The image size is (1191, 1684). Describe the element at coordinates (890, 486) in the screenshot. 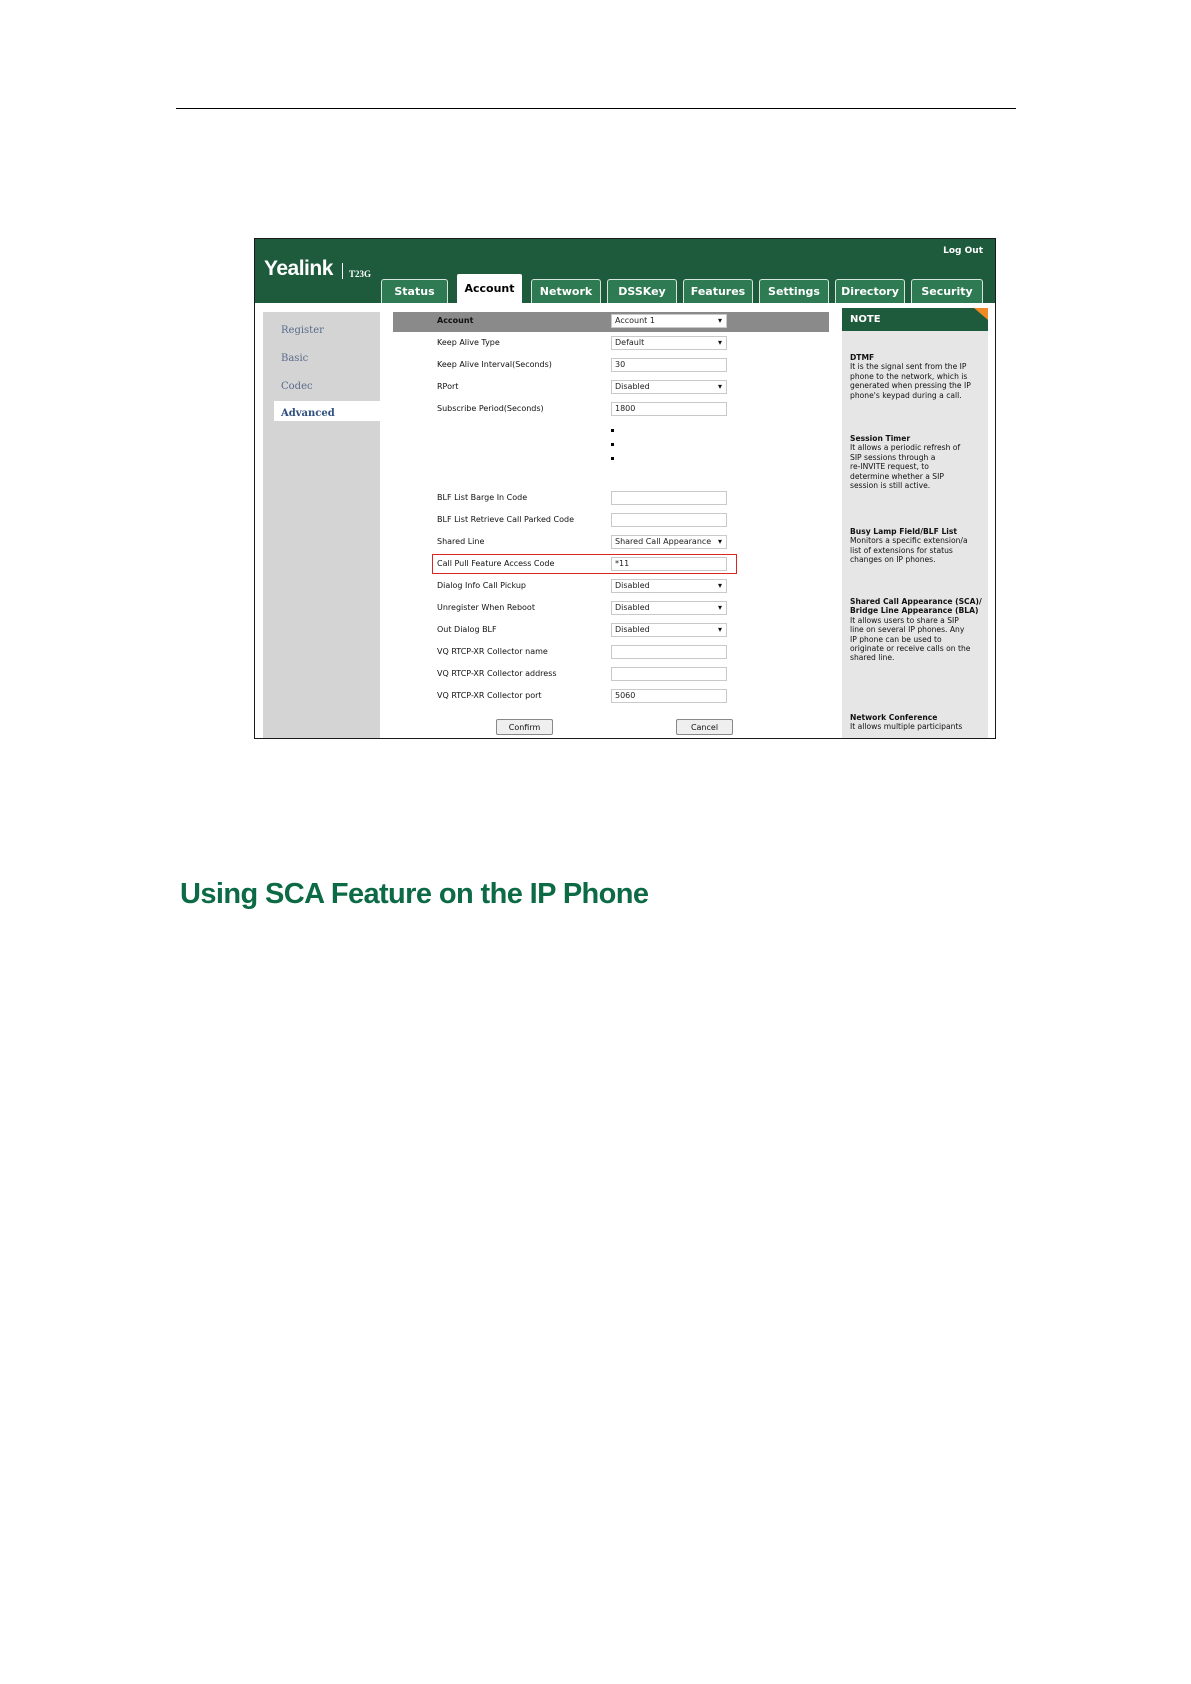

I see `note-line: session is still active.` at that location.